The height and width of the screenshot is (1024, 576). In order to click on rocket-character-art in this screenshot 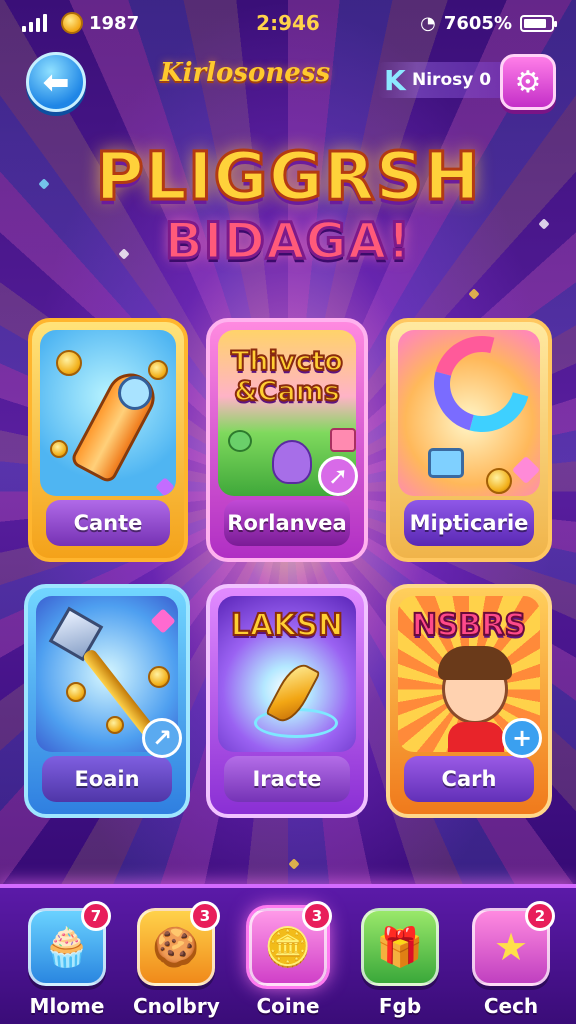, I will do `click(108, 413)`.